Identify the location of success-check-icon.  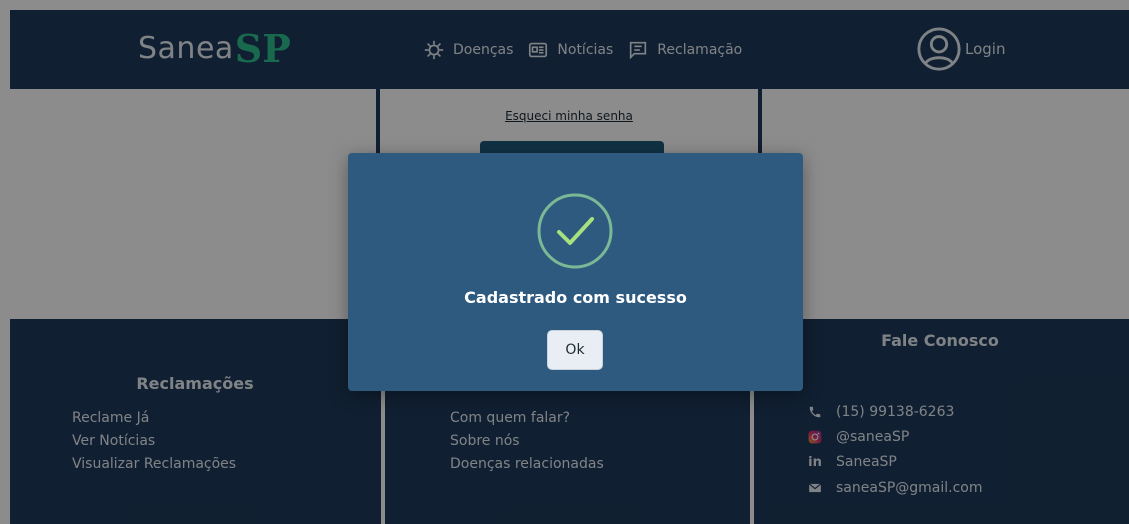
(575, 231).